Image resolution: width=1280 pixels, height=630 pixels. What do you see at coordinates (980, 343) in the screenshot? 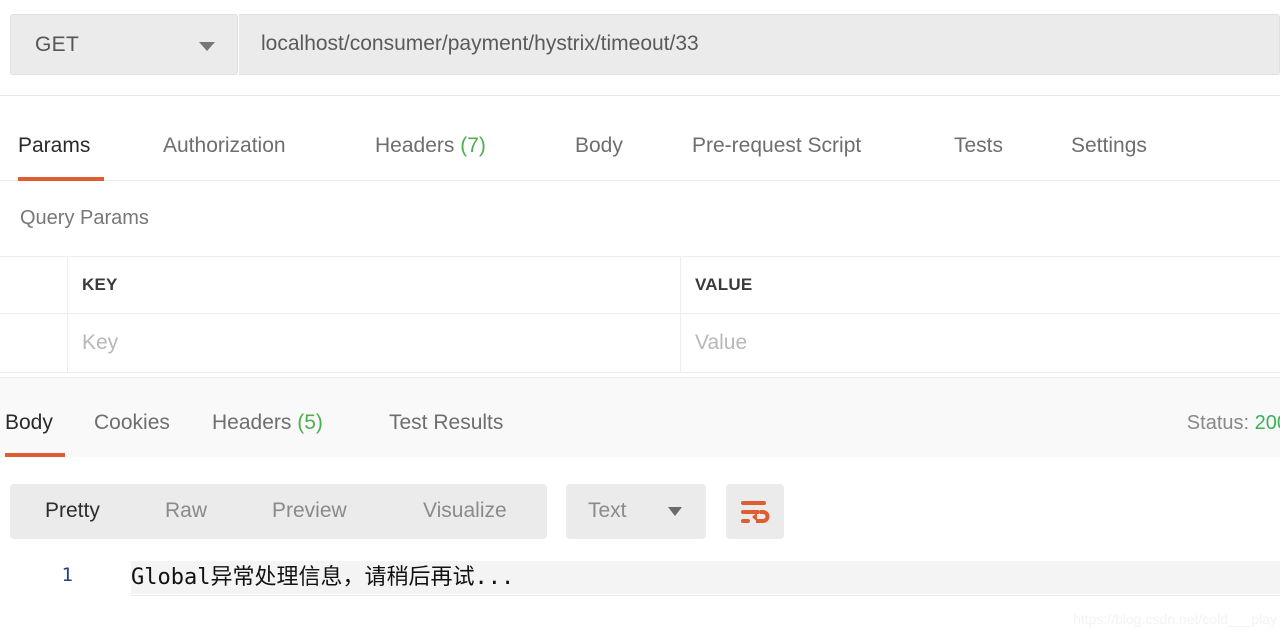
I see `param-value-input: Value` at bounding box center [980, 343].